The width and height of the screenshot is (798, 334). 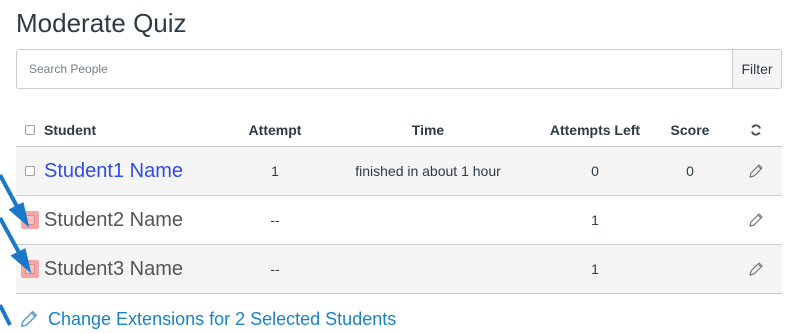 What do you see at coordinates (428, 129) in the screenshot?
I see `column-header-time: Time` at bounding box center [428, 129].